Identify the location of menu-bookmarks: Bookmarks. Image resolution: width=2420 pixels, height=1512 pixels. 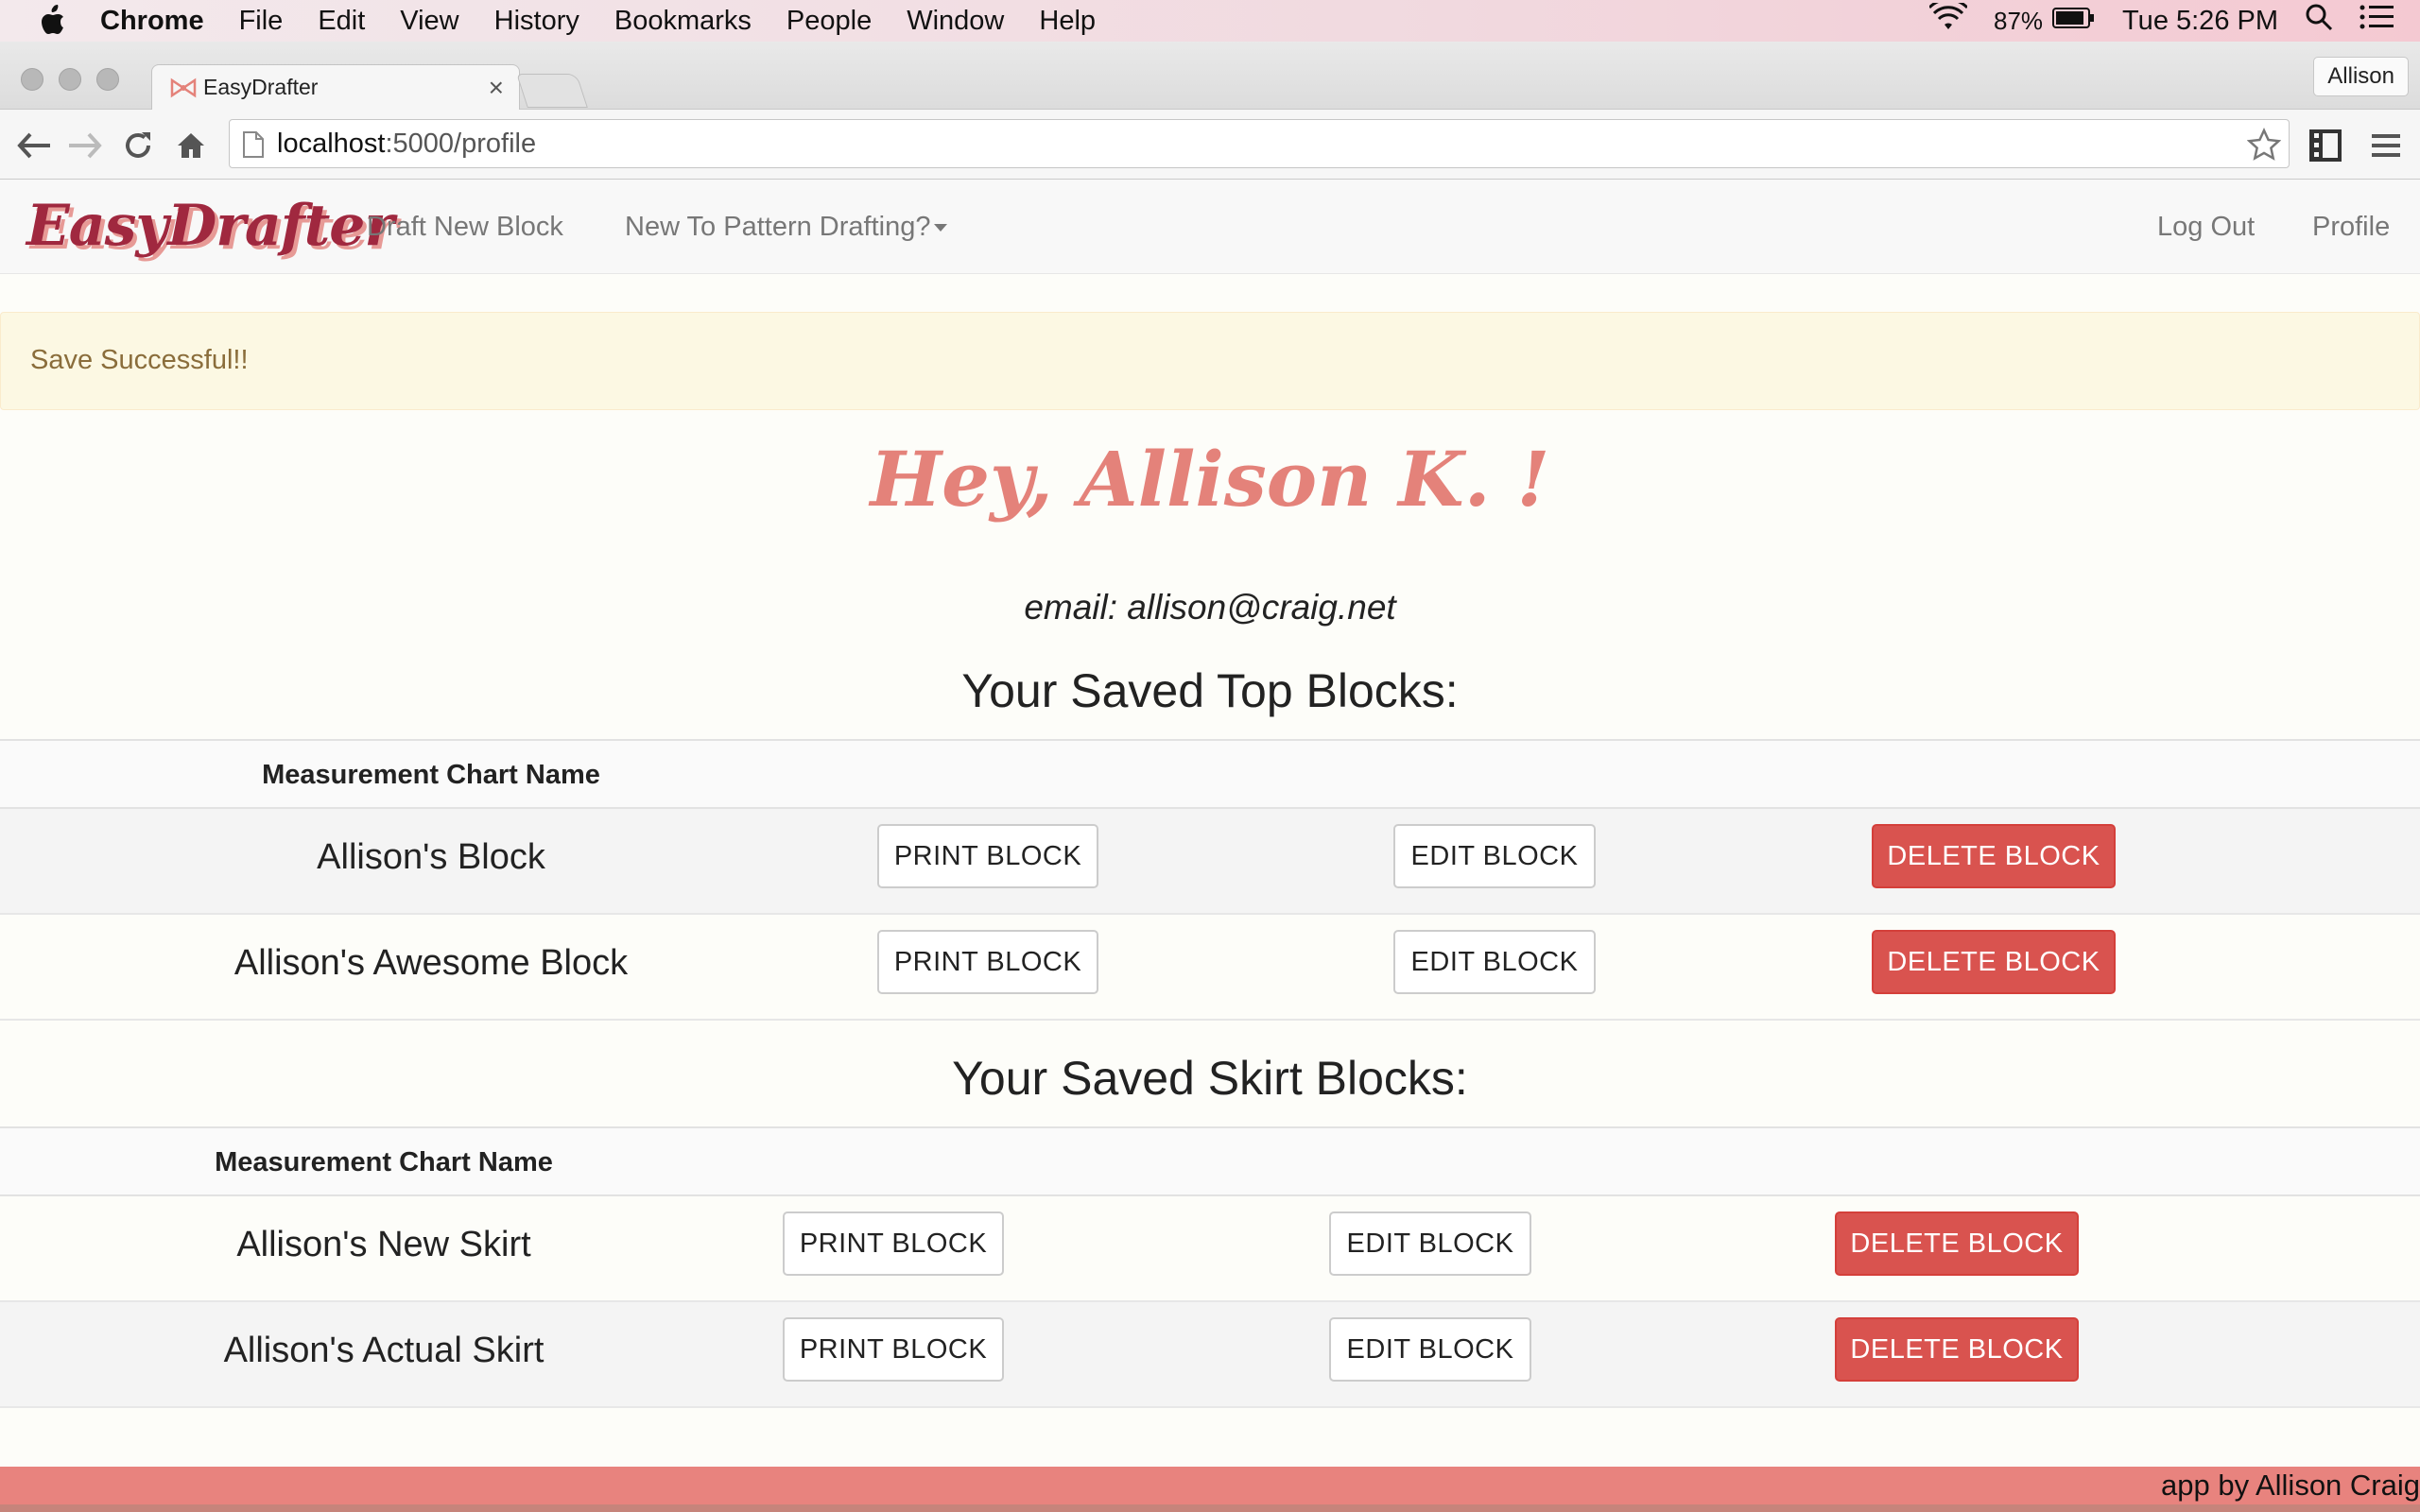
(683, 21).